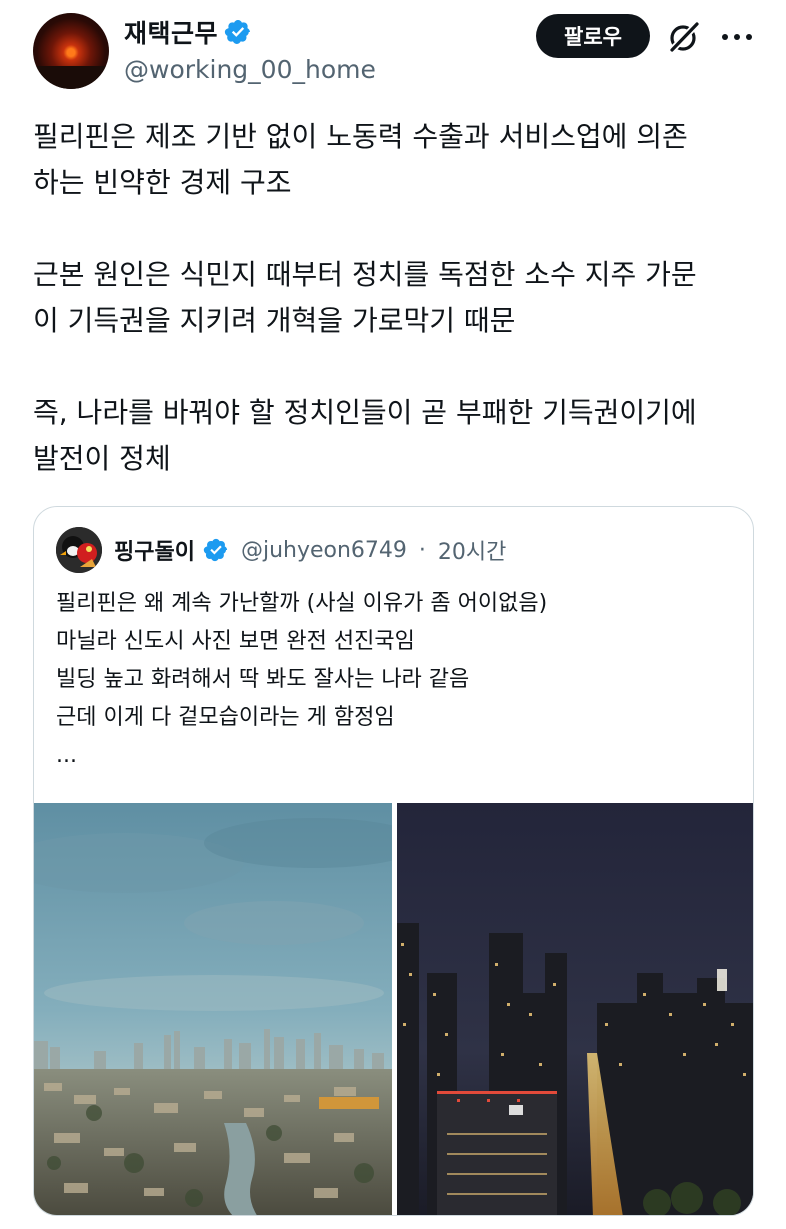 The image size is (786, 1229). What do you see at coordinates (365, 274) in the screenshot?
I see `tweet-line: 근본 원인은 식민지 때부터 정치를 독점한 소수 지주 가문` at bounding box center [365, 274].